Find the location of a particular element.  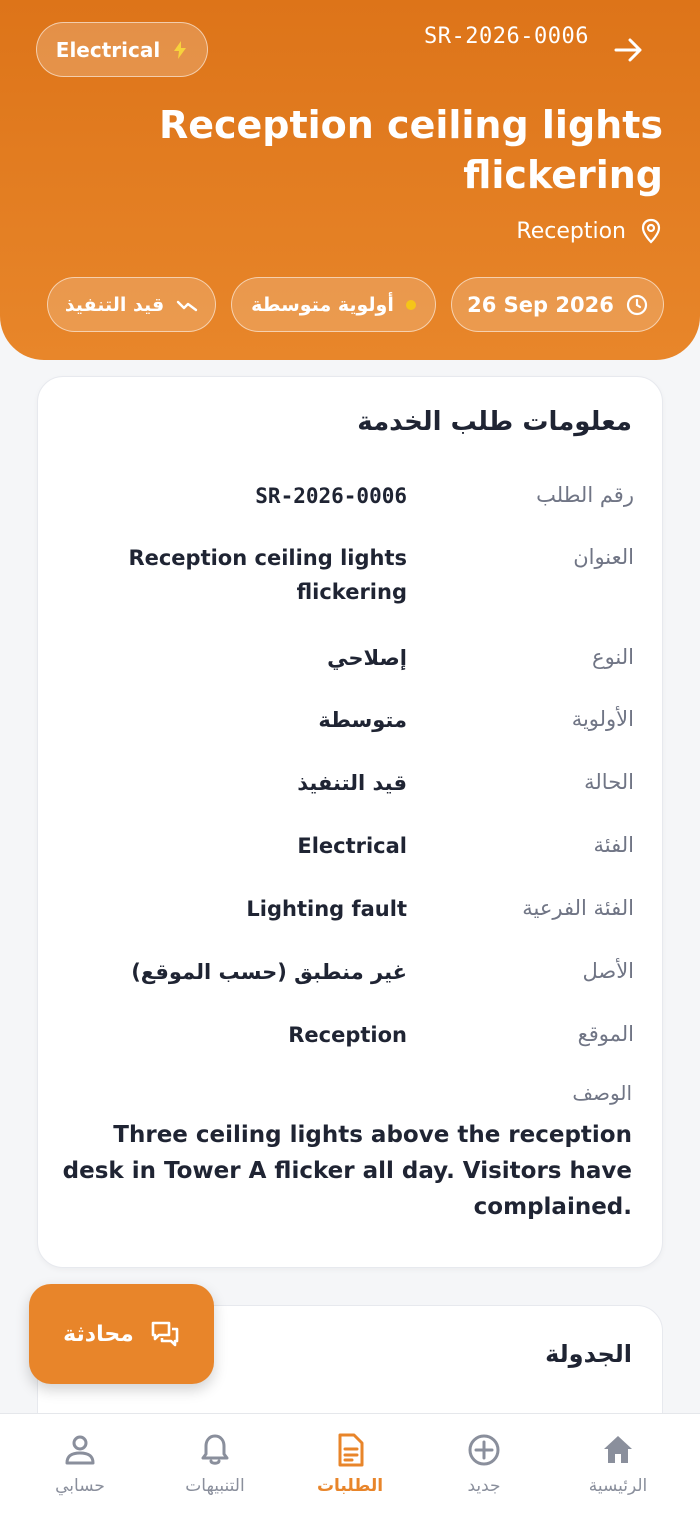

priority-pill-label: أولوية متوسطة is located at coordinates (322, 304).